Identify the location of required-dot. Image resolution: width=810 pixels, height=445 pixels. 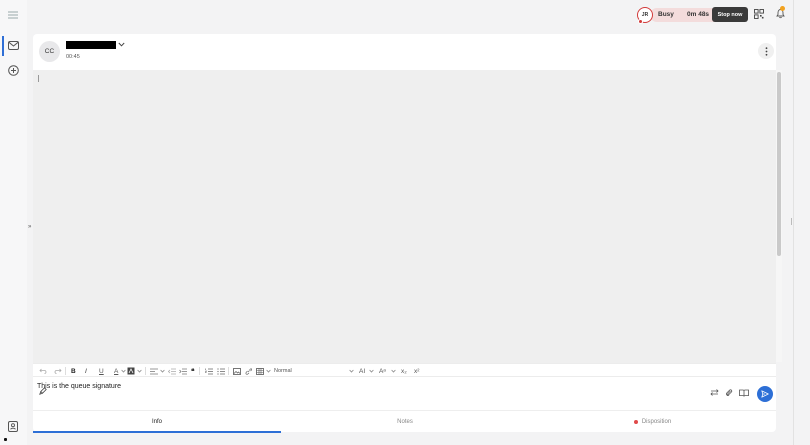
(635, 422).